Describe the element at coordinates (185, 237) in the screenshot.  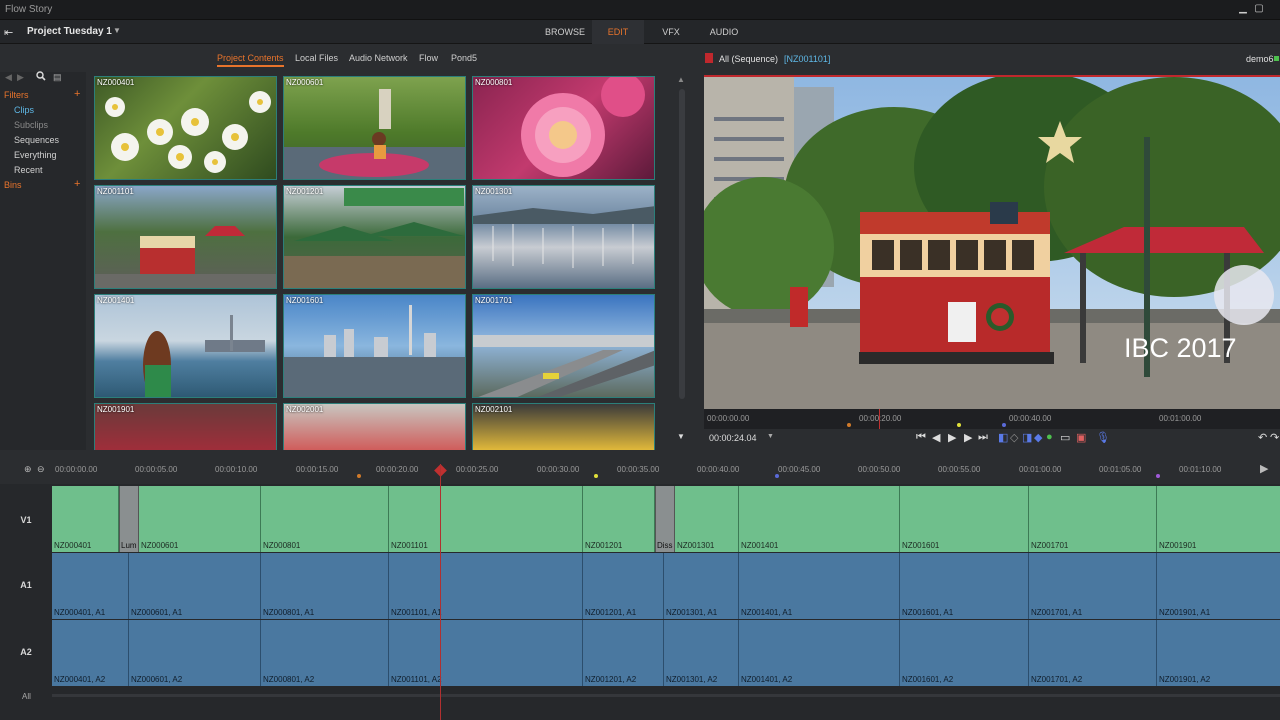
I see `clip-thumbnail: NZ001101` at that location.